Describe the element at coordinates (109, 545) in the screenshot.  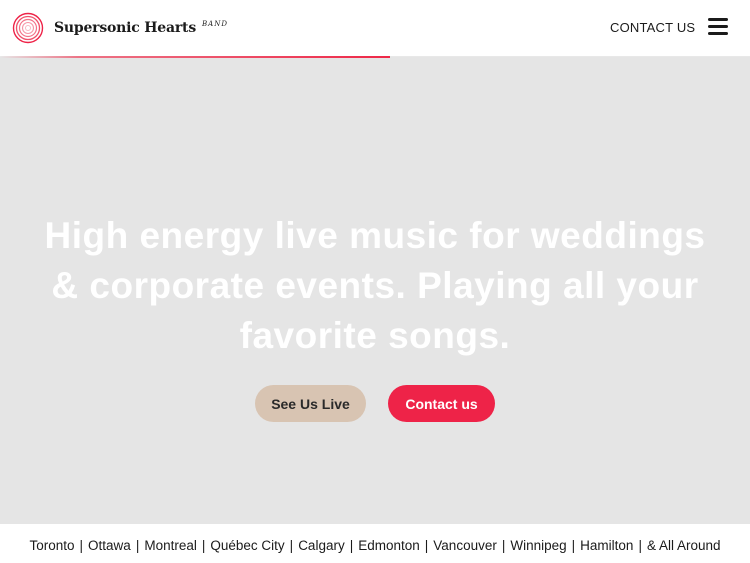
I see `city-link: Ottawa` at that location.